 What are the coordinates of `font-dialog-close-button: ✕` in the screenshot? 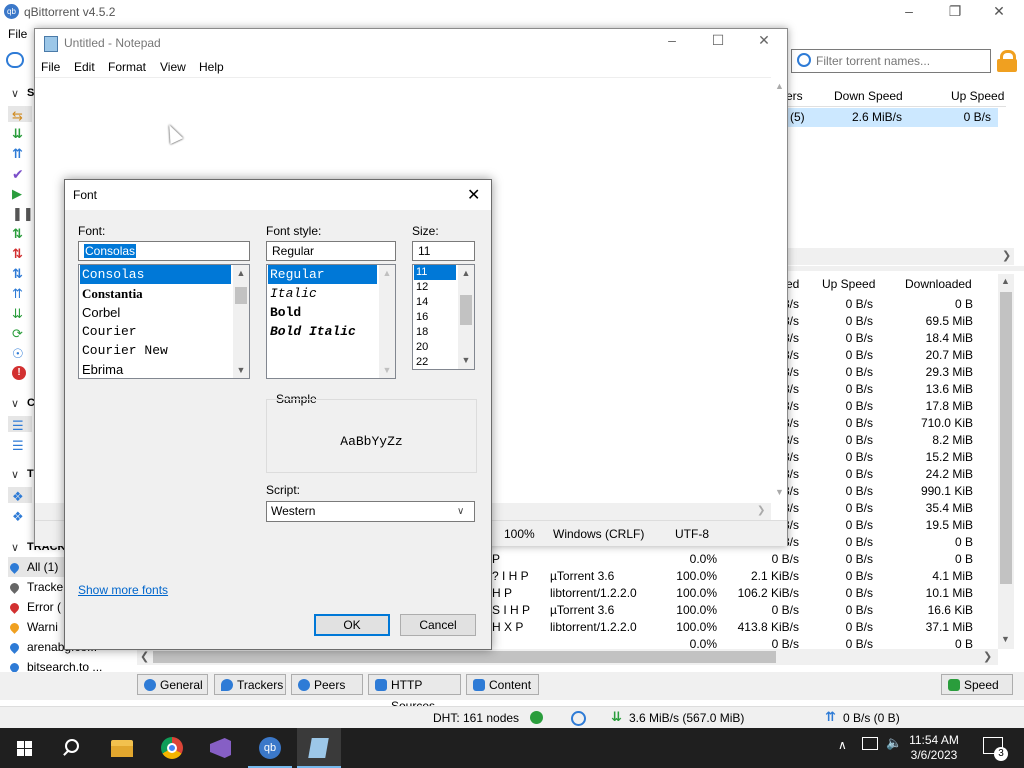 It's located at (473, 195).